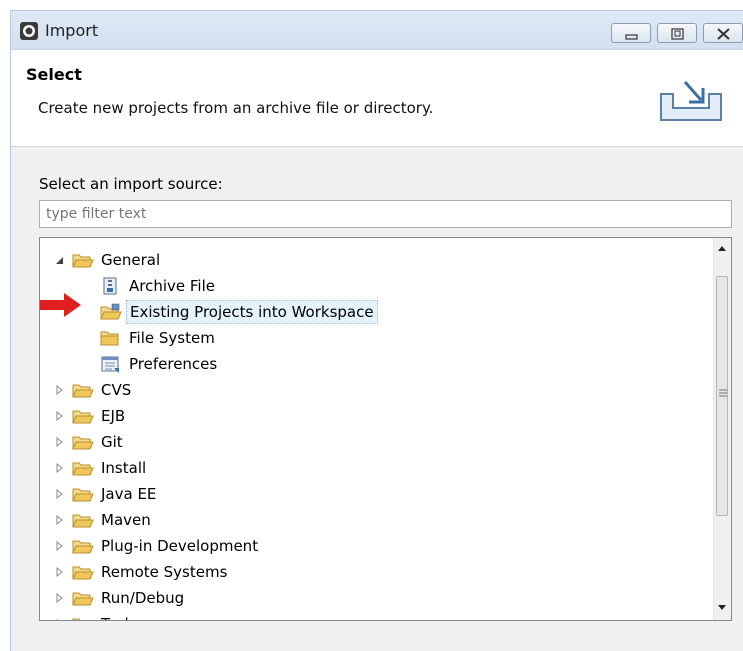 The width and height of the screenshot is (743, 651). I want to click on import-wizard-icon, so click(691, 101).